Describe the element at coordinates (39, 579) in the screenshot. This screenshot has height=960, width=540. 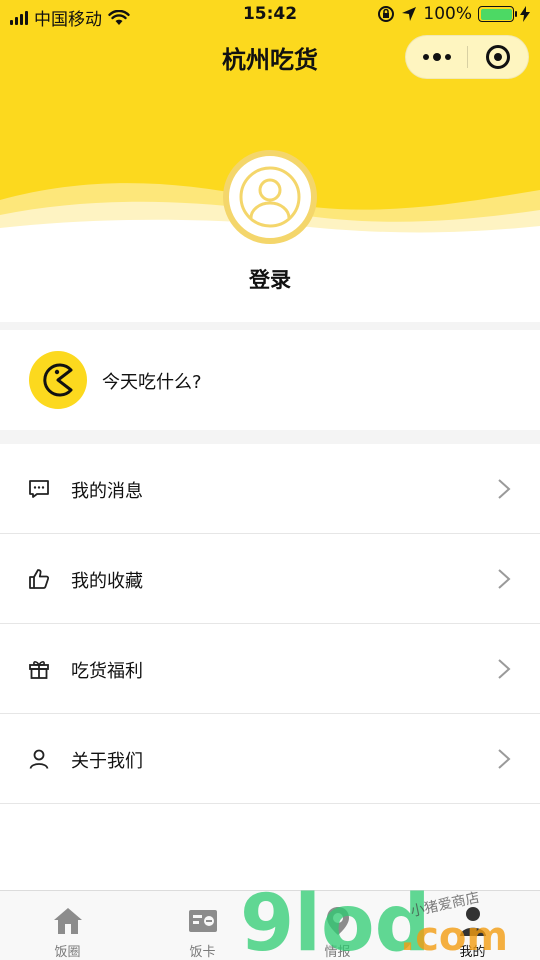
I see `thumbs-up-icon` at that location.